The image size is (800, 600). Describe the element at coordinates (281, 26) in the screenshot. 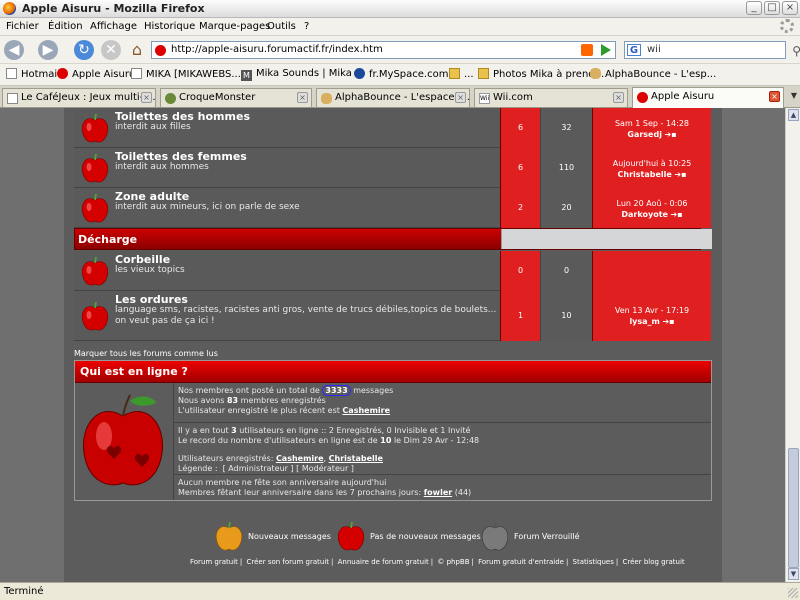

I see `menu-outils: Outils` at that location.